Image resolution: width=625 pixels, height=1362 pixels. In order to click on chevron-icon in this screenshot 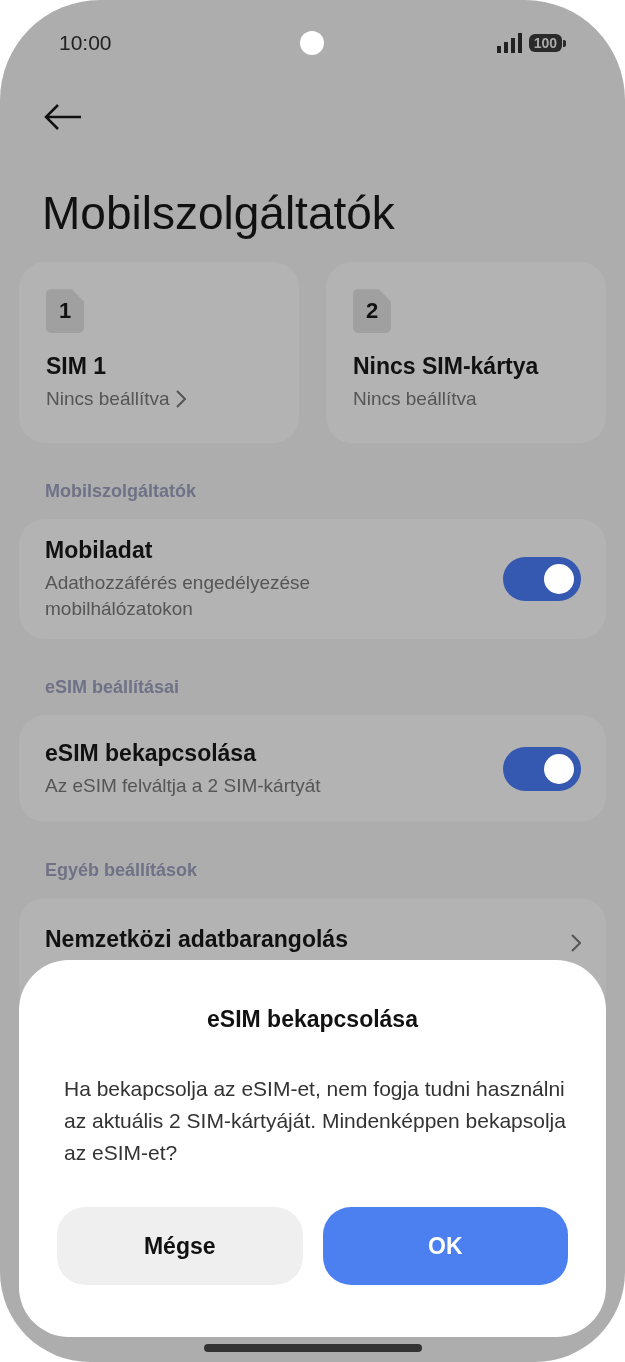, I will do `click(576, 943)`.